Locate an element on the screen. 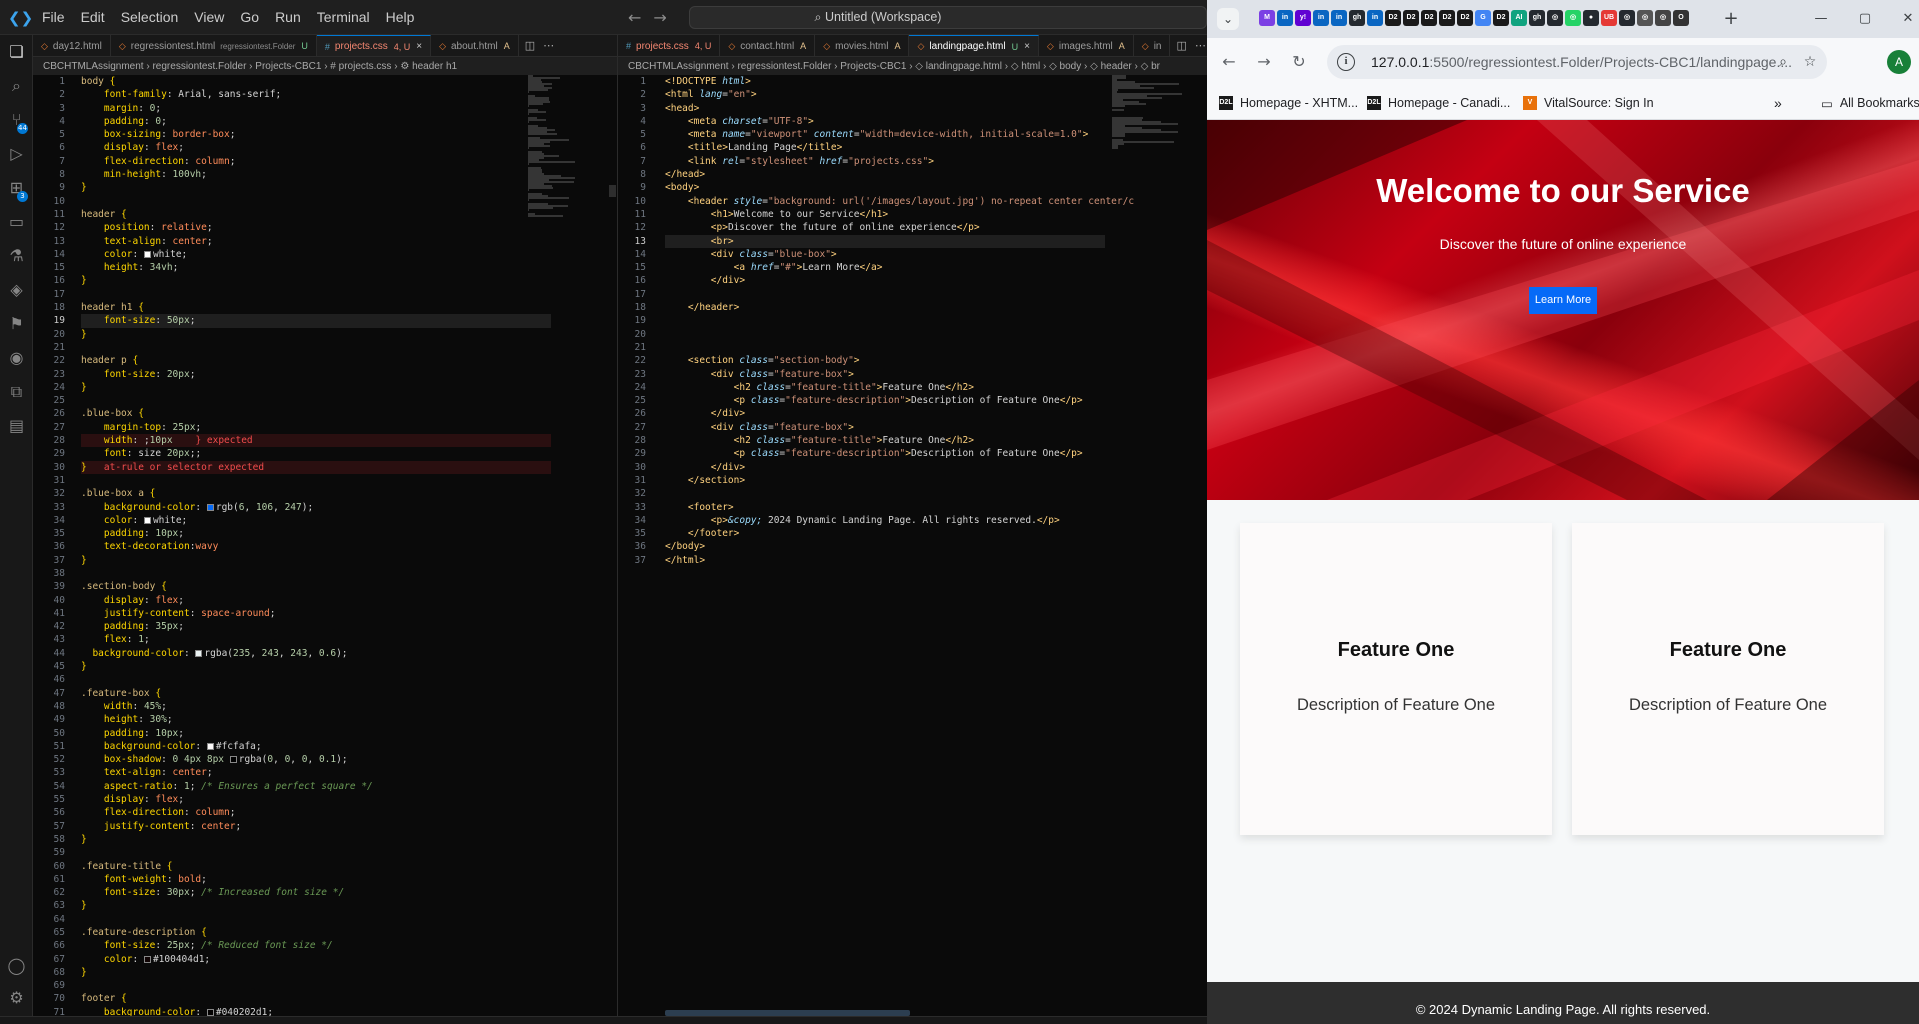 This screenshot has height=1024, width=1919. code-line: position: relative; is located at coordinates (316, 227).